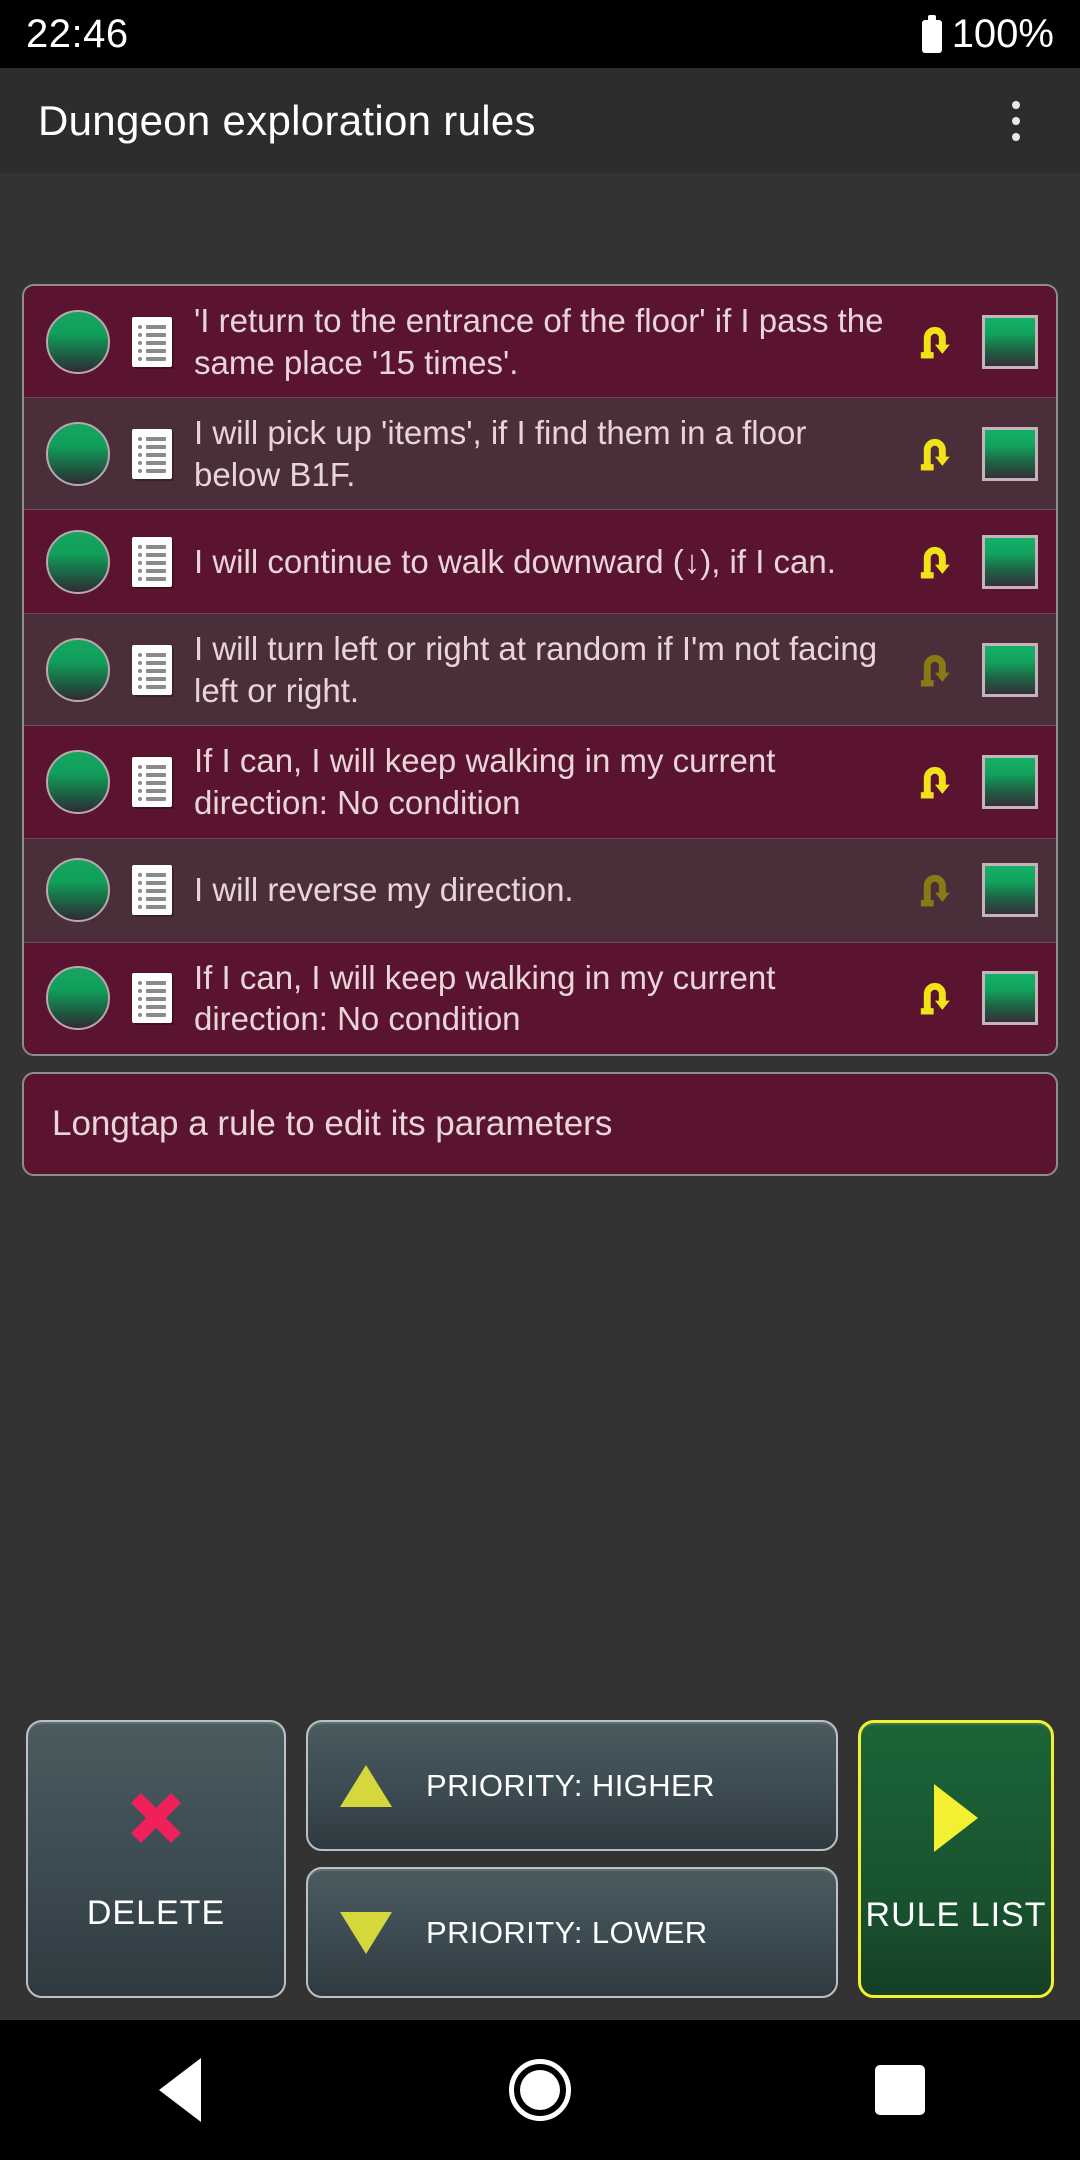  Describe the element at coordinates (156, 1817) in the screenshot. I see `close-x-icon` at that location.